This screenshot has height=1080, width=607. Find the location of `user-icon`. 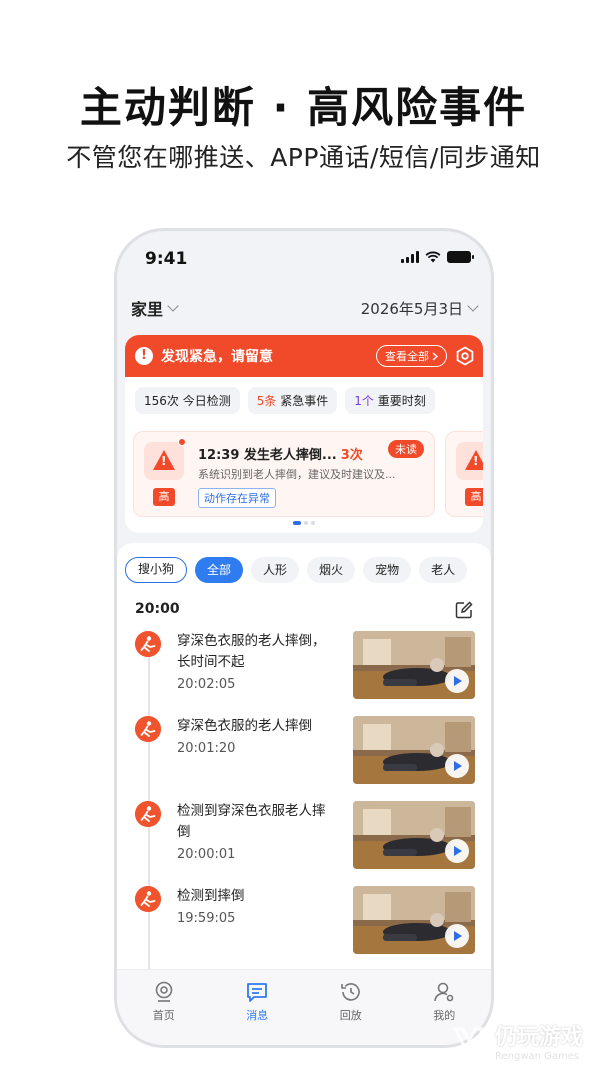

user-icon is located at coordinates (444, 992).